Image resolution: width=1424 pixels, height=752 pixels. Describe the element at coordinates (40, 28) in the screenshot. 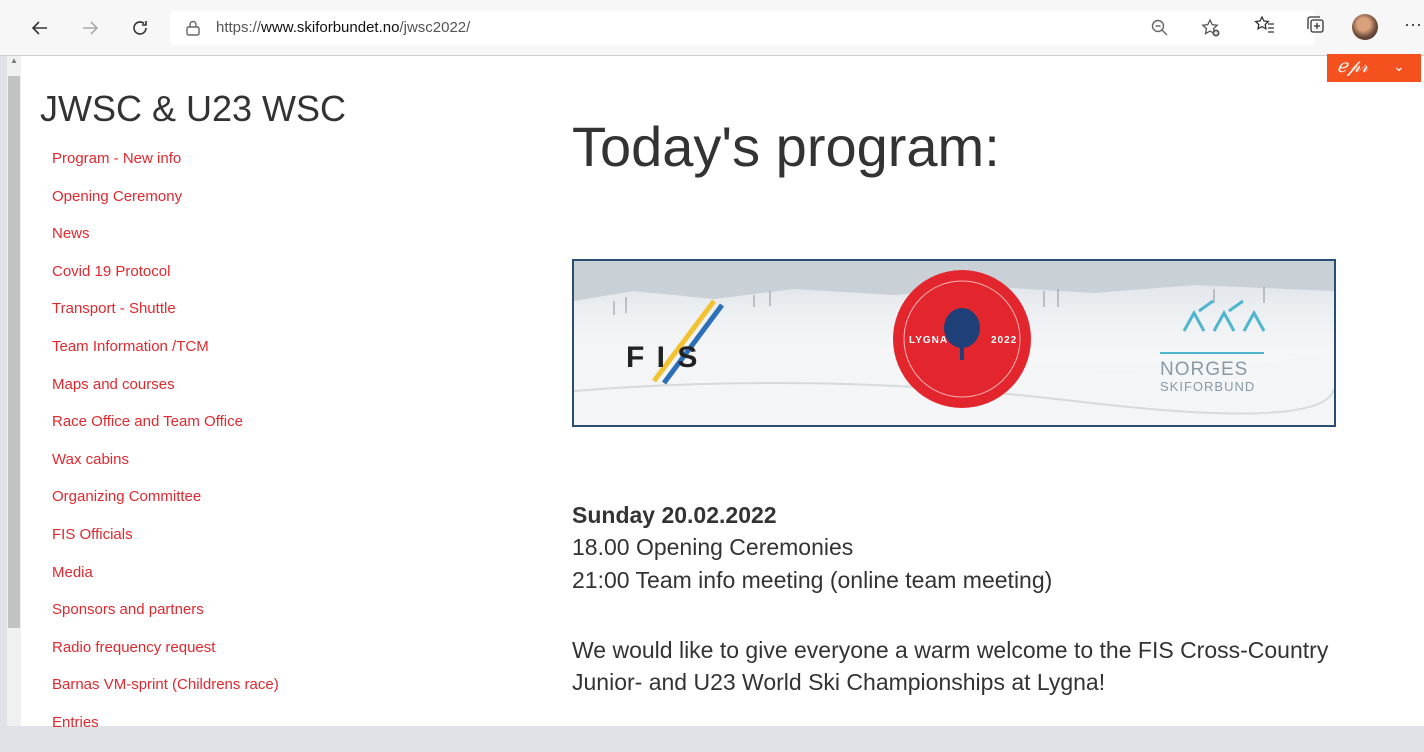

I see `back-arrow-icon` at that location.